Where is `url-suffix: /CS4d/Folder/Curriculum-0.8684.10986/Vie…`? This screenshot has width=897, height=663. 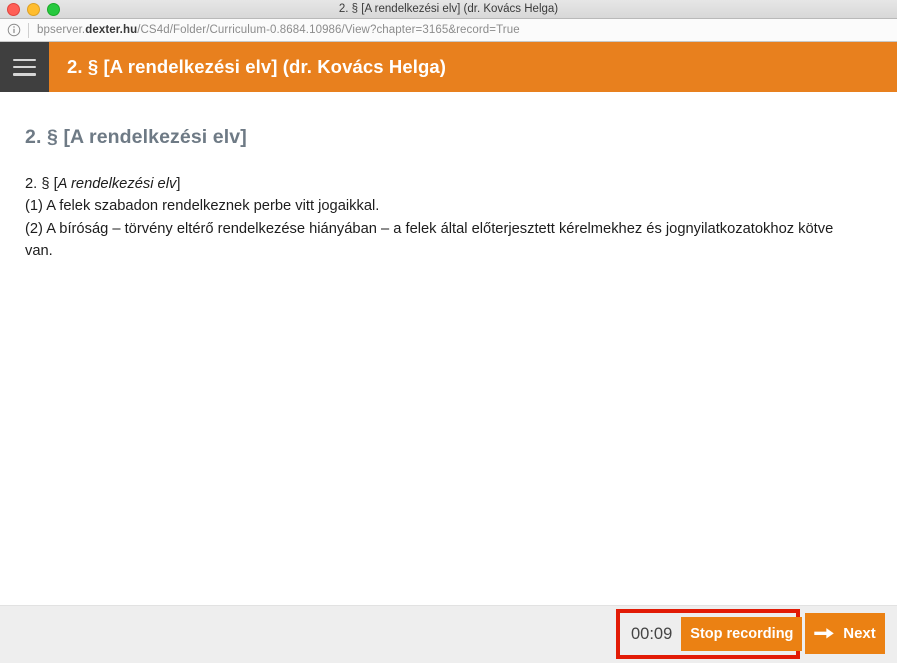
url-suffix: /CS4d/Folder/Curriculum-0.8684.10986/Vie… is located at coordinates (328, 30).